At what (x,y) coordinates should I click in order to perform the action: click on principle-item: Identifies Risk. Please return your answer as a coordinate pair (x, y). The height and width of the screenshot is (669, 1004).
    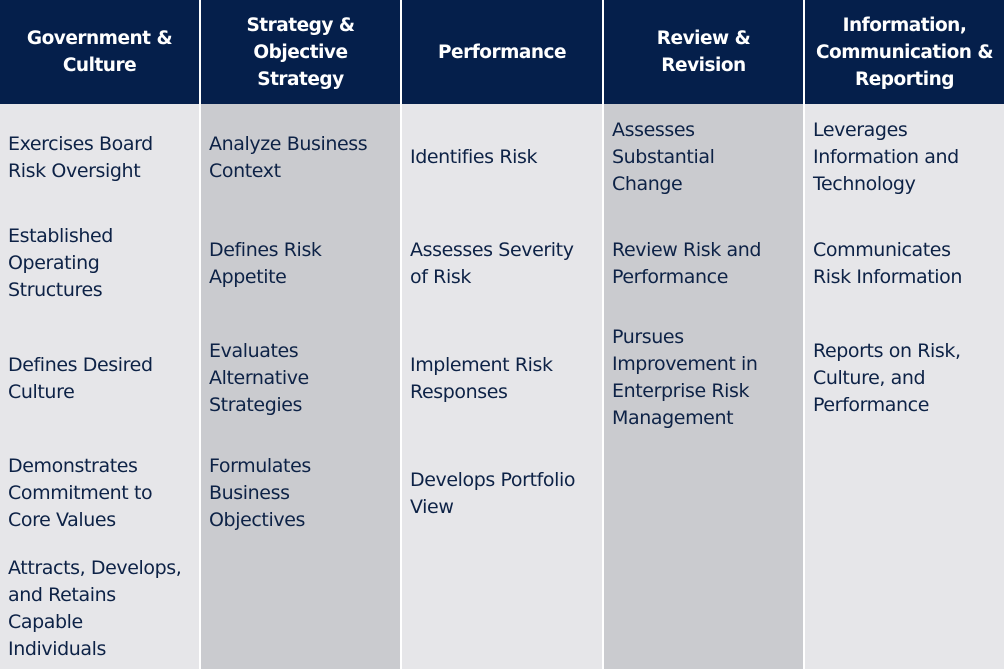
    Looking at the image, I should click on (504, 157).